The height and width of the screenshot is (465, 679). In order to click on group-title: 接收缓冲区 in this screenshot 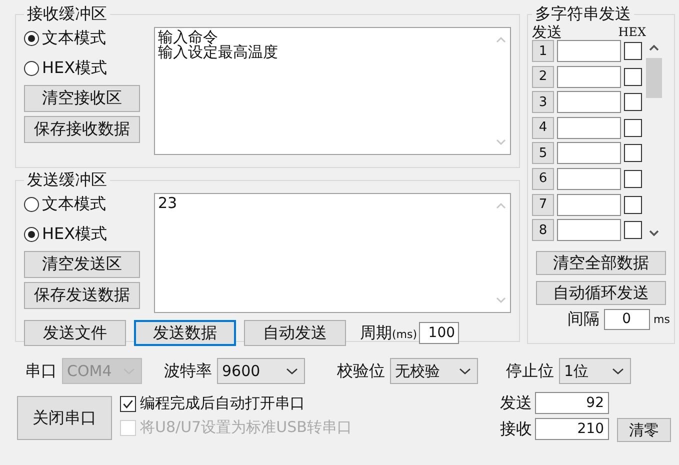, I will do `click(67, 14)`.